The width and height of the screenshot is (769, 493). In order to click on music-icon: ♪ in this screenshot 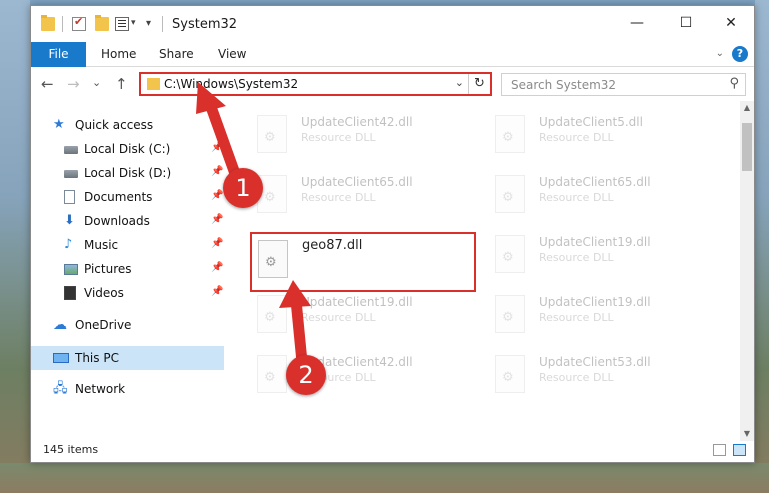, I will do `click(68, 244)`.